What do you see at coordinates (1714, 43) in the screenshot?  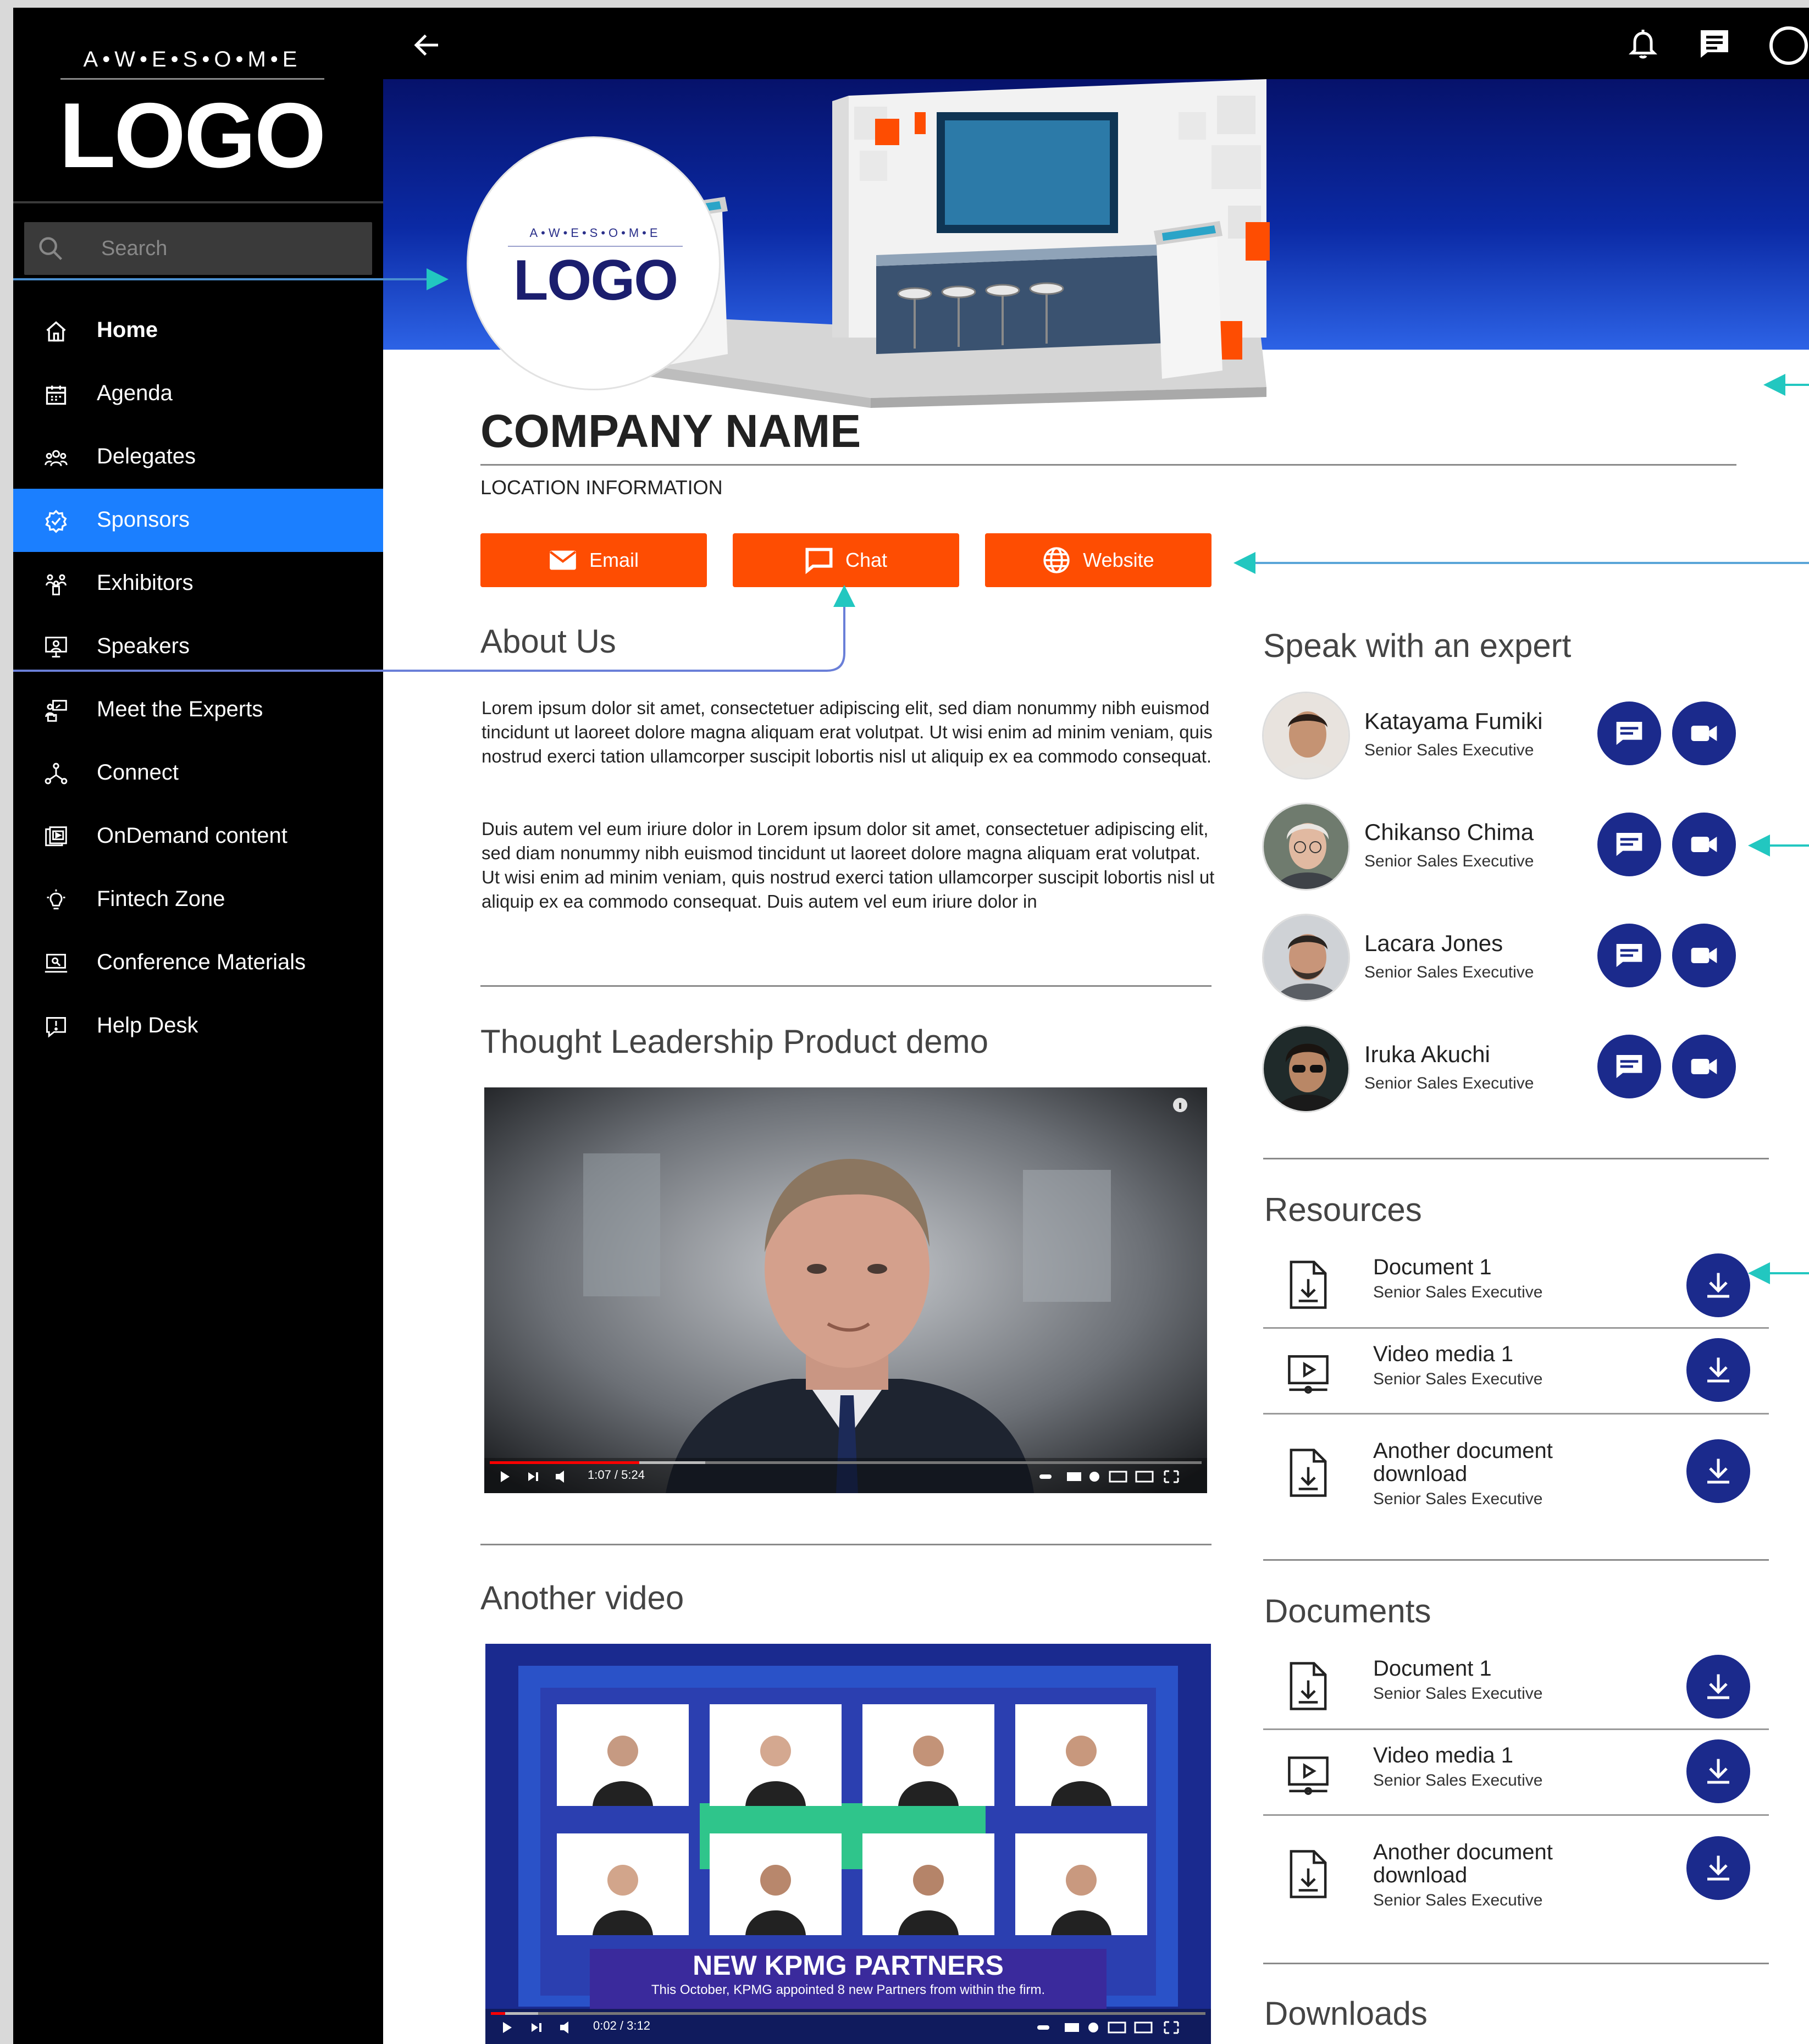 I see `message-icon` at bounding box center [1714, 43].